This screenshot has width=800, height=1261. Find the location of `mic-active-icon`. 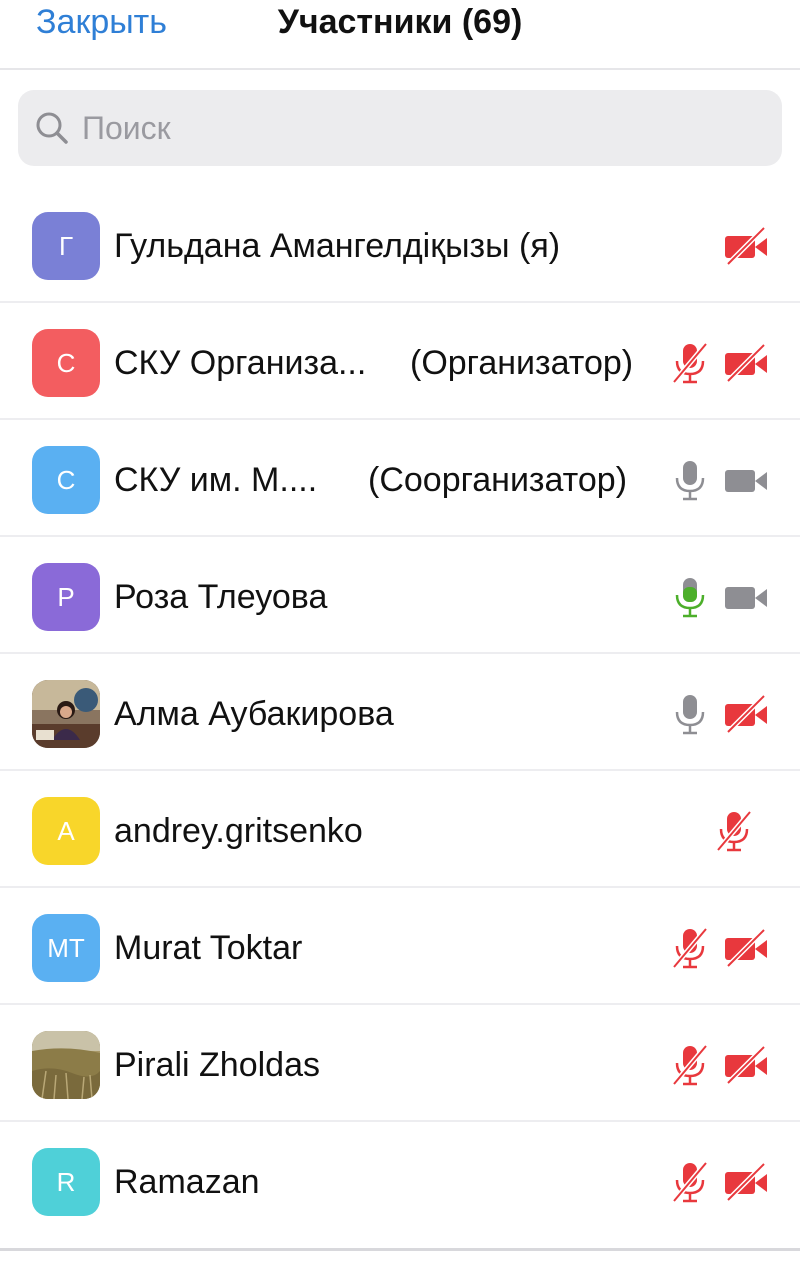

mic-active-icon is located at coordinates (690, 597).